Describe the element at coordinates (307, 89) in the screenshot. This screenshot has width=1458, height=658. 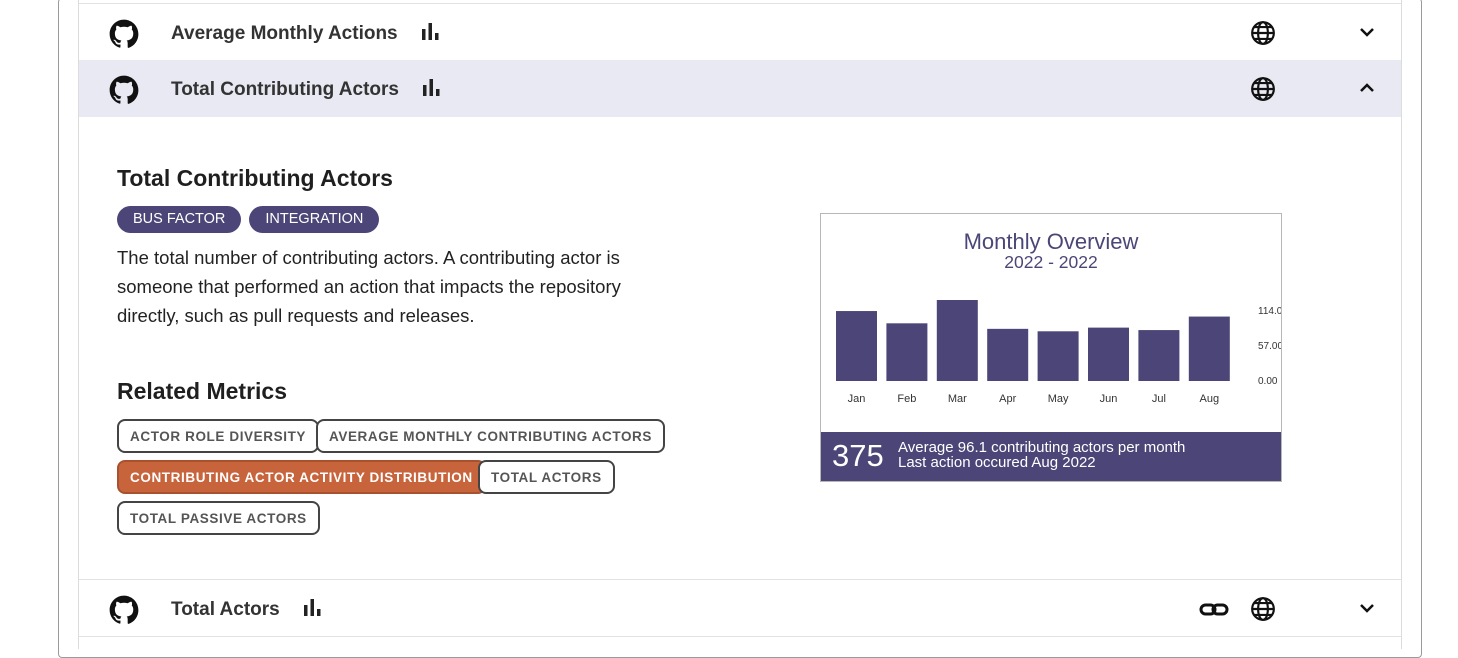
I see `row-title: Total Contributing Actors` at that location.